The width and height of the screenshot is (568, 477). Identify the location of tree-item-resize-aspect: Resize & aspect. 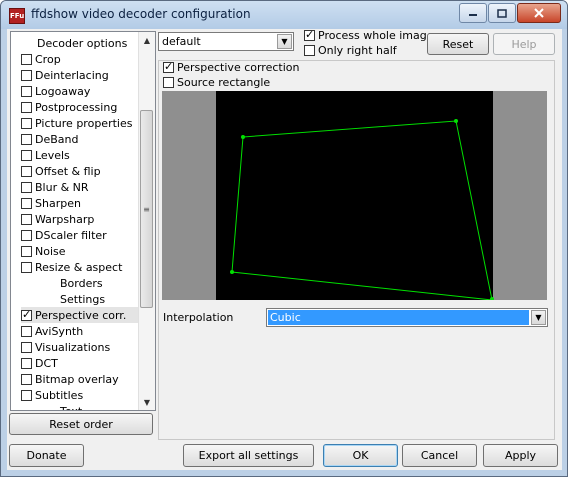
(84, 267).